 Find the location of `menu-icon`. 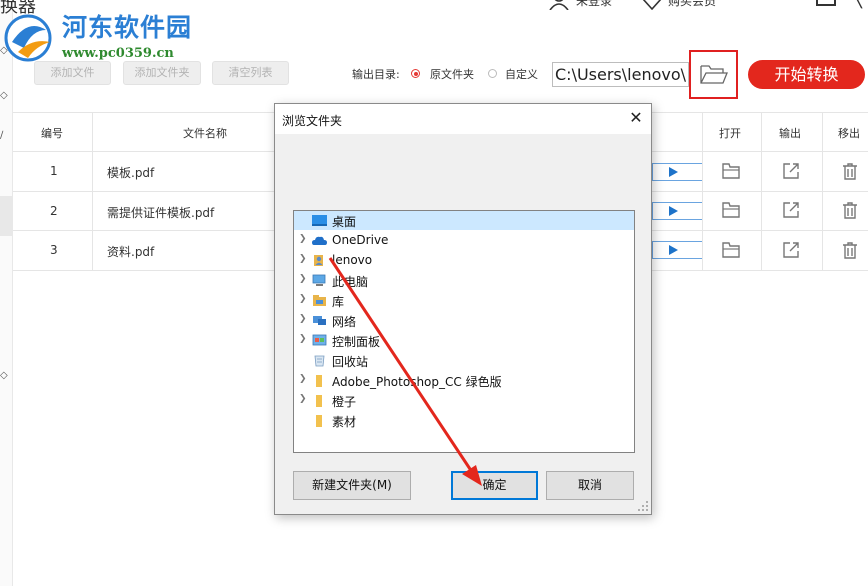

menu-icon is located at coordinates (748, 3).